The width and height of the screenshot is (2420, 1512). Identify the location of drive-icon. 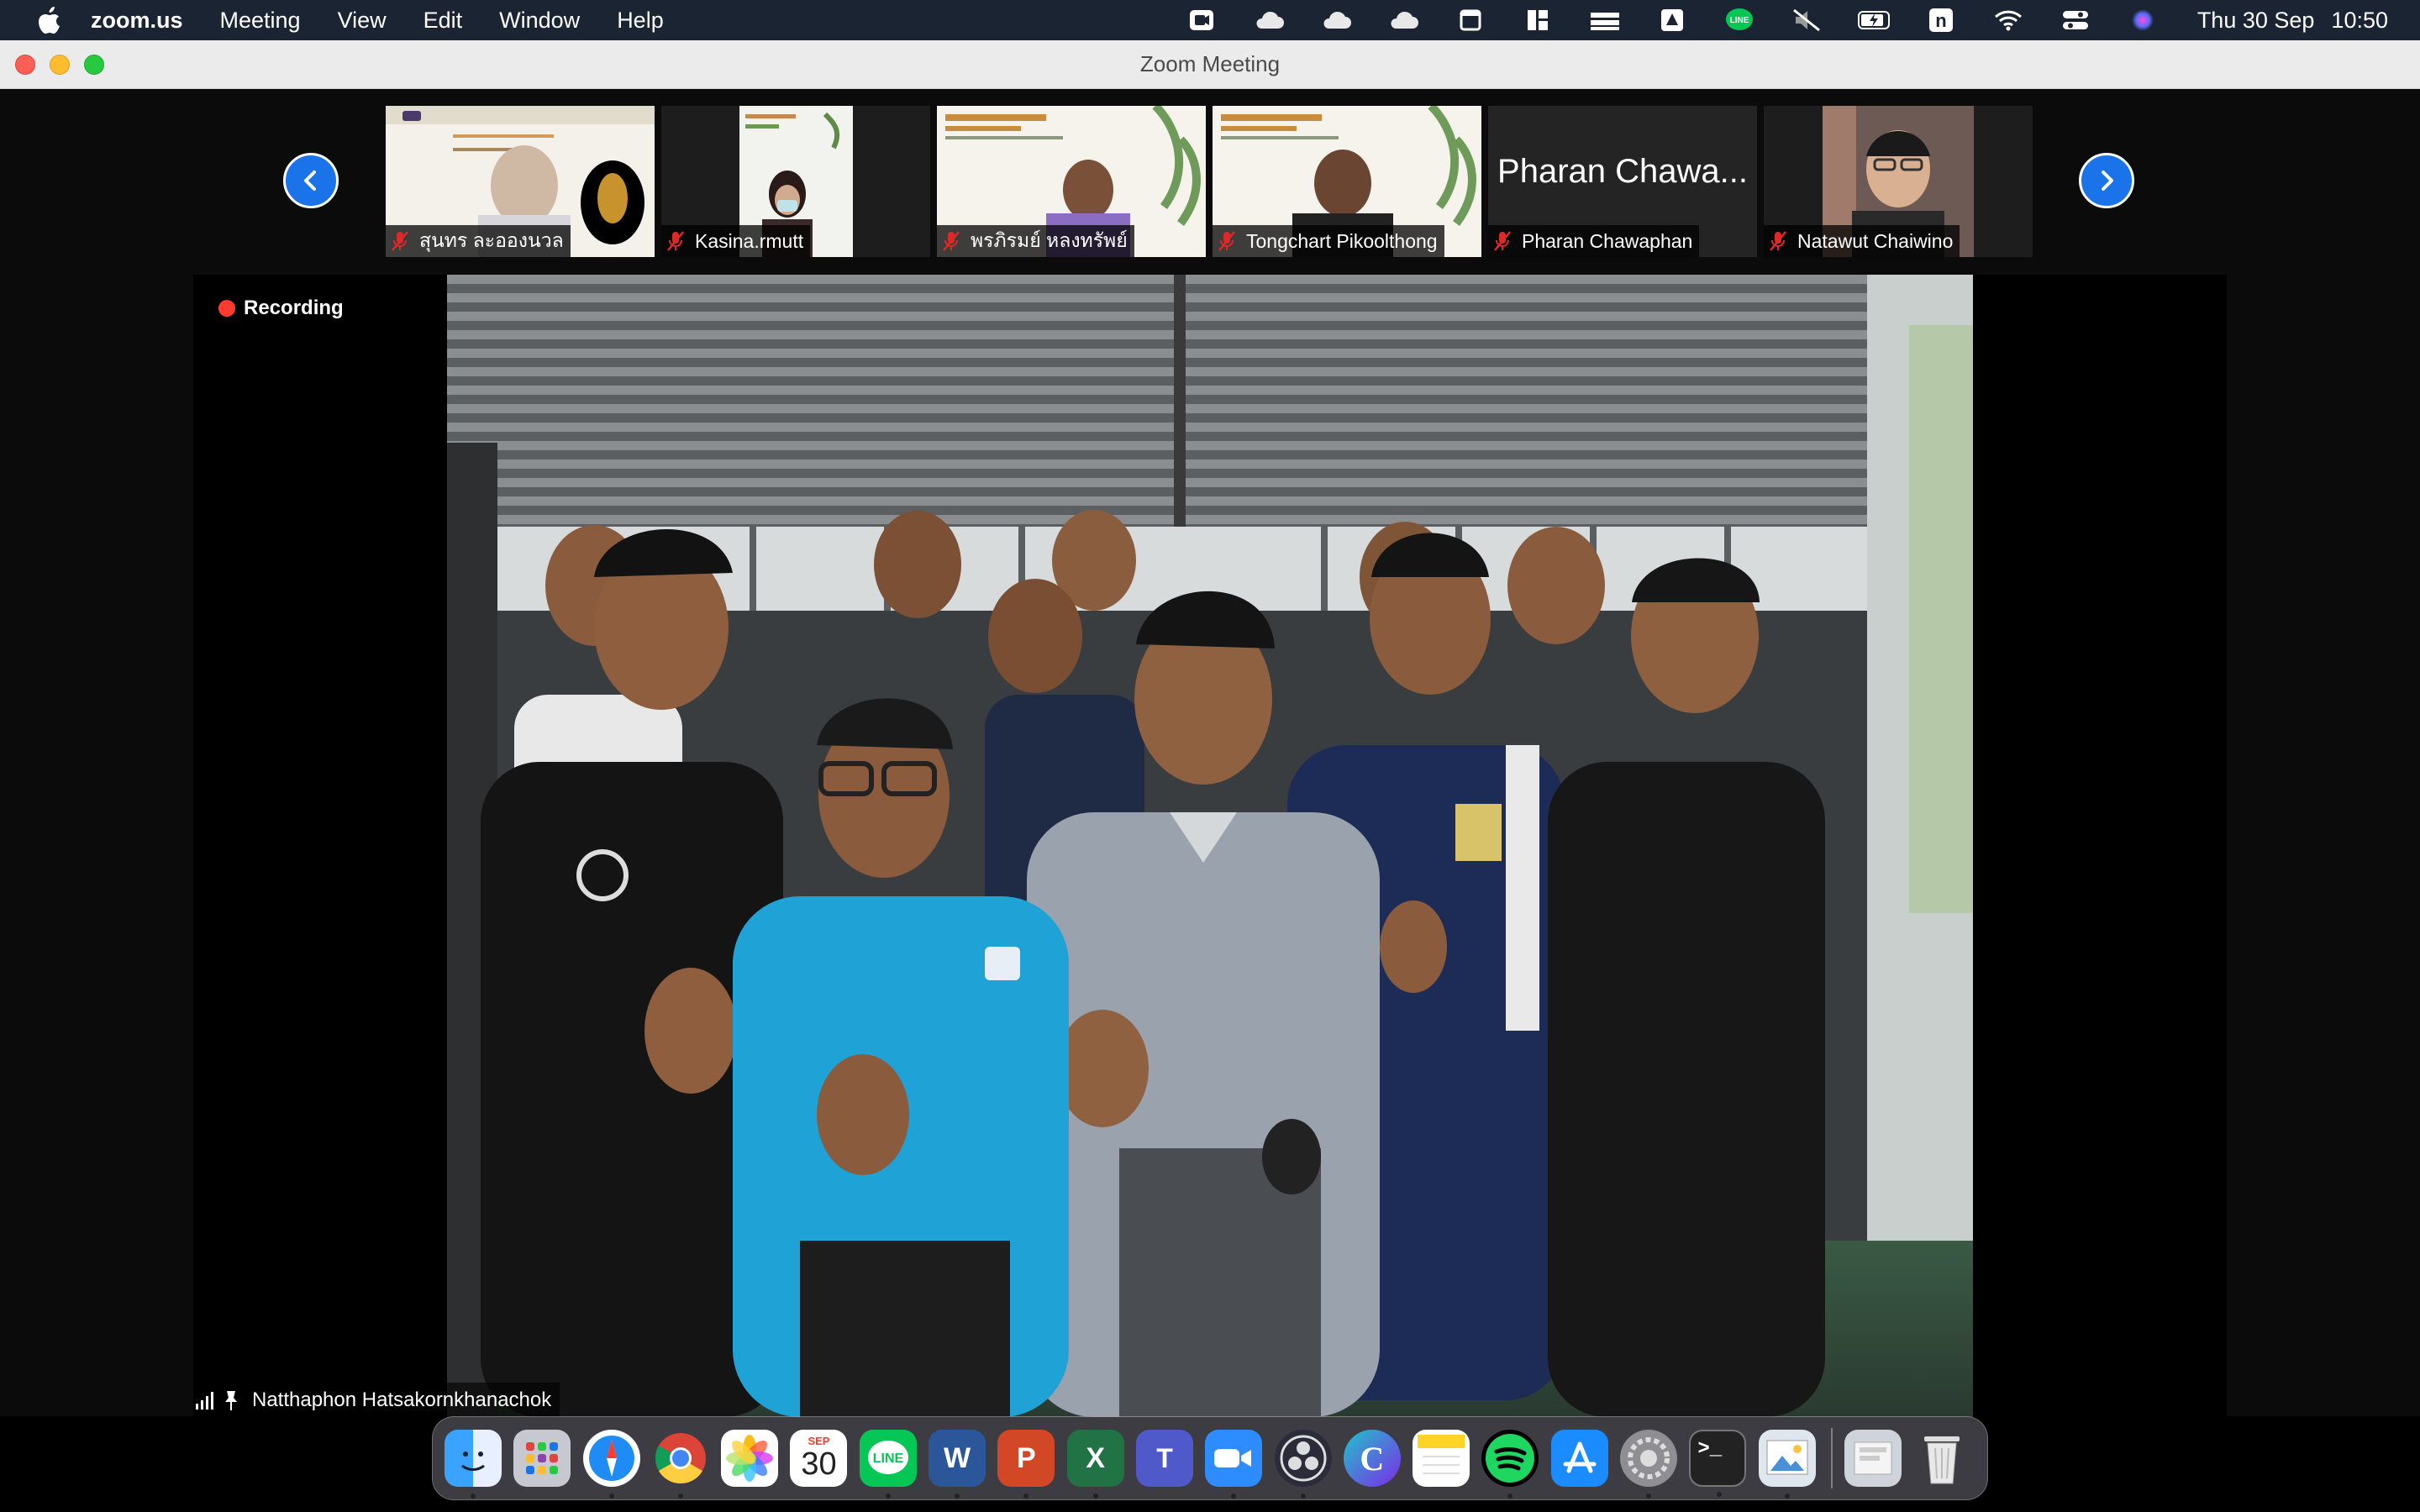
(1672, 20).